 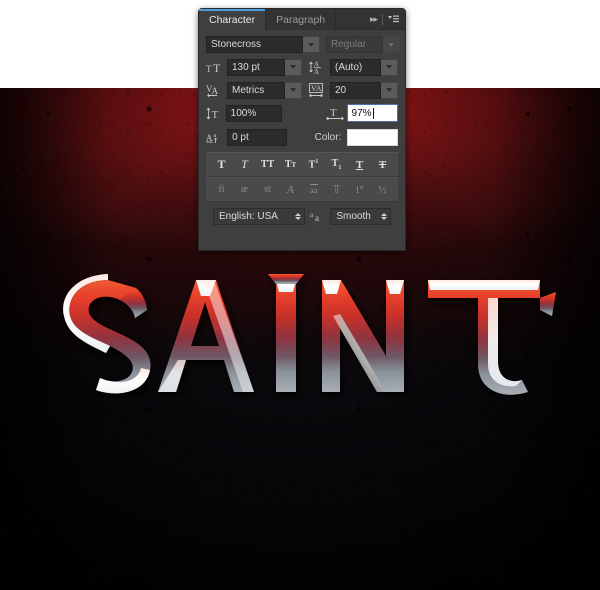 I want to click on tracking-control: 20, so click(x=364, y=90).